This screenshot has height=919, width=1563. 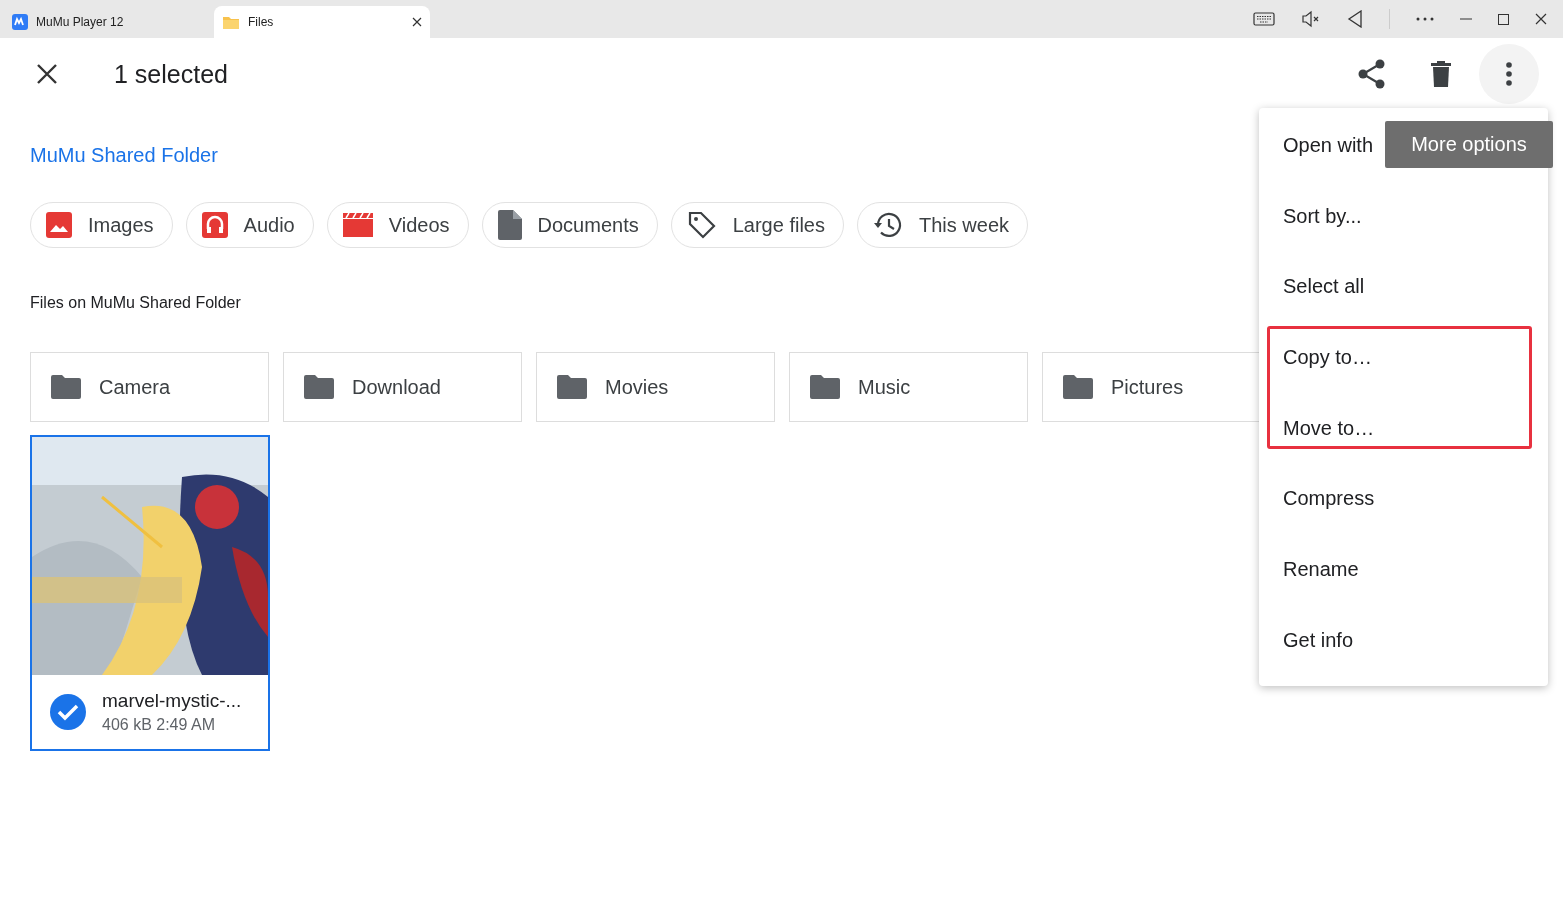 What do you see at coordinates (1503, 19) in the screenshot?
I see `maximize-icon` at bounding box center [1503, 19].